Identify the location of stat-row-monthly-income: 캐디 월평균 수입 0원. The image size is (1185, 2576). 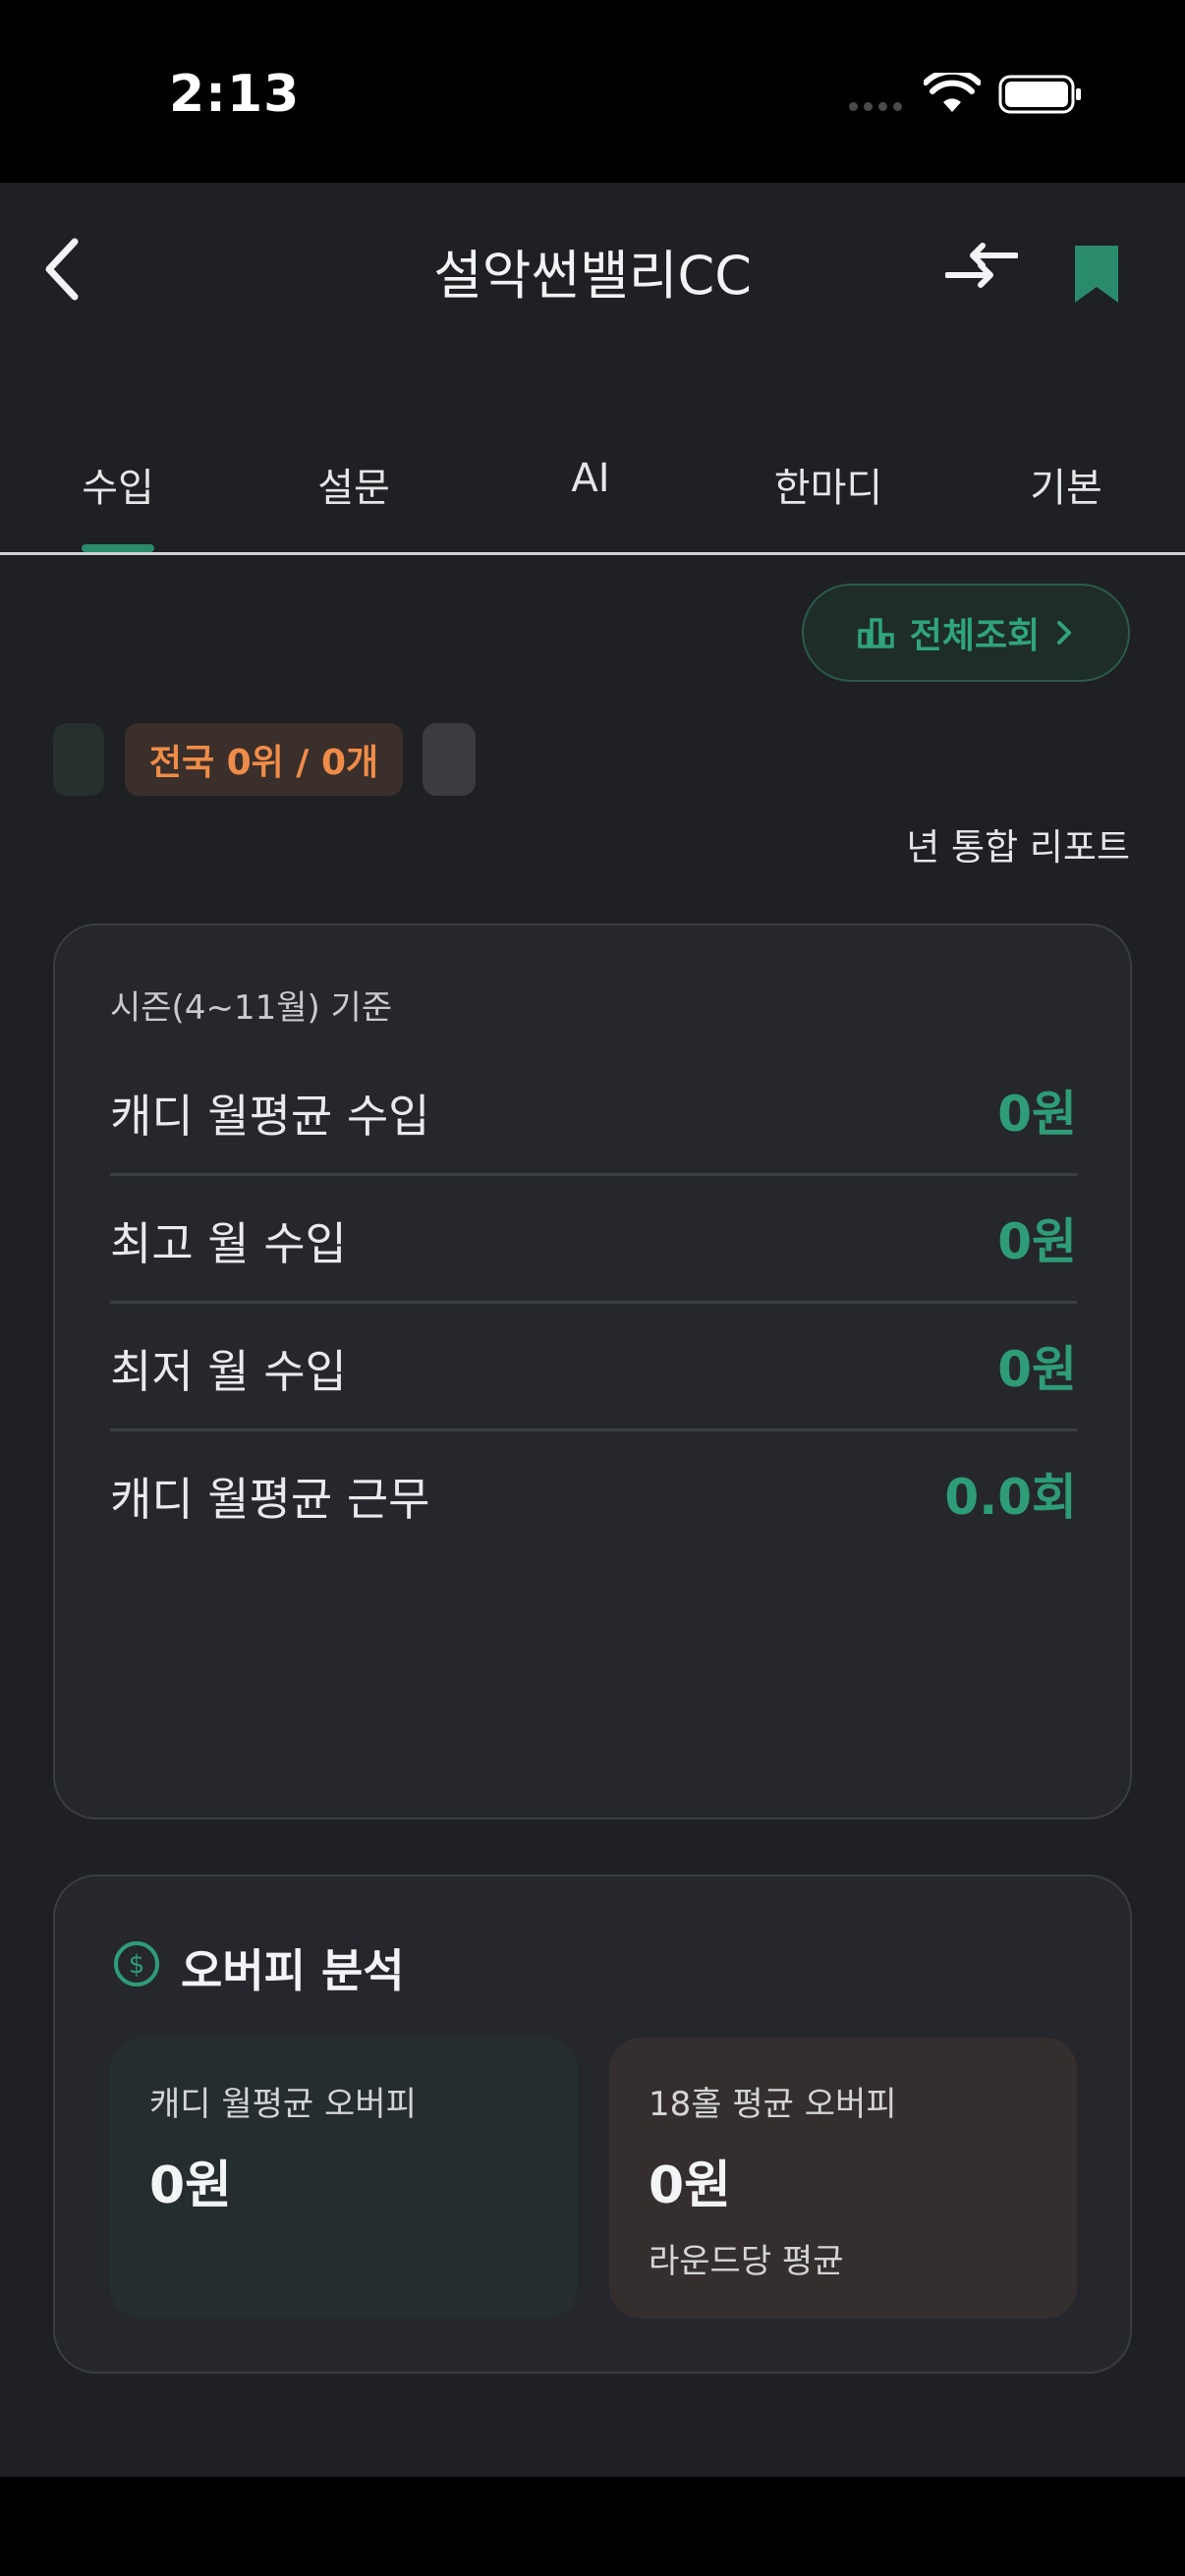
(594, 1110).